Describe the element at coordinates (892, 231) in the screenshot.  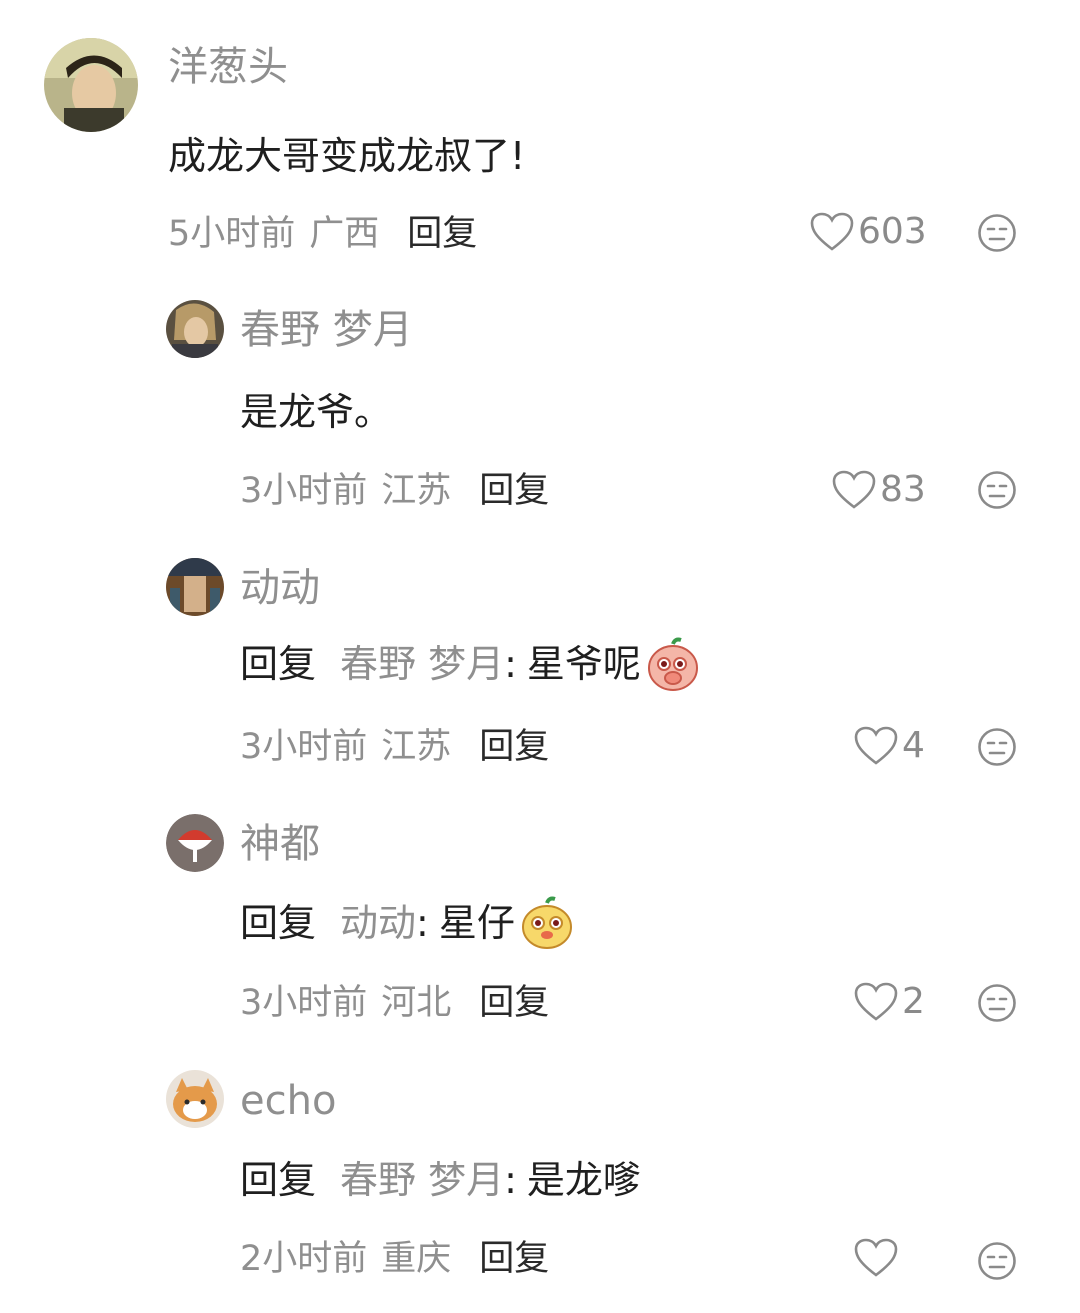
I see `like-count: 603` at that location.